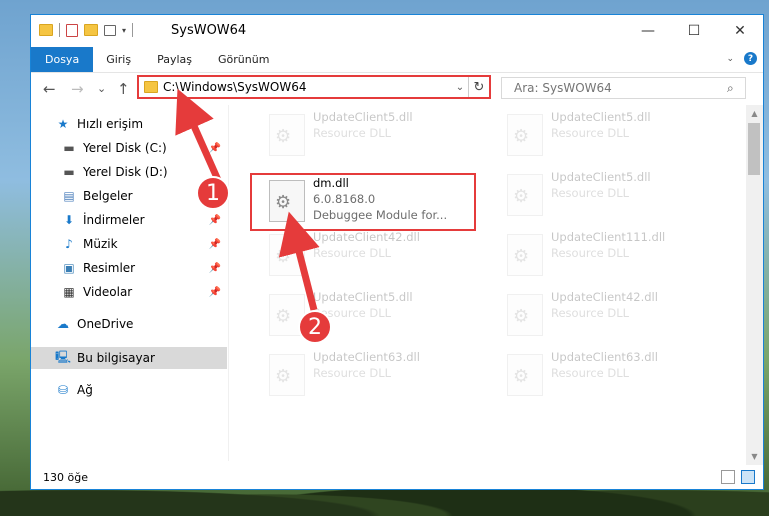  Describe the element at coordinates (213, 193) in the screenshot. I see `step-1-badge: 1` at that location.